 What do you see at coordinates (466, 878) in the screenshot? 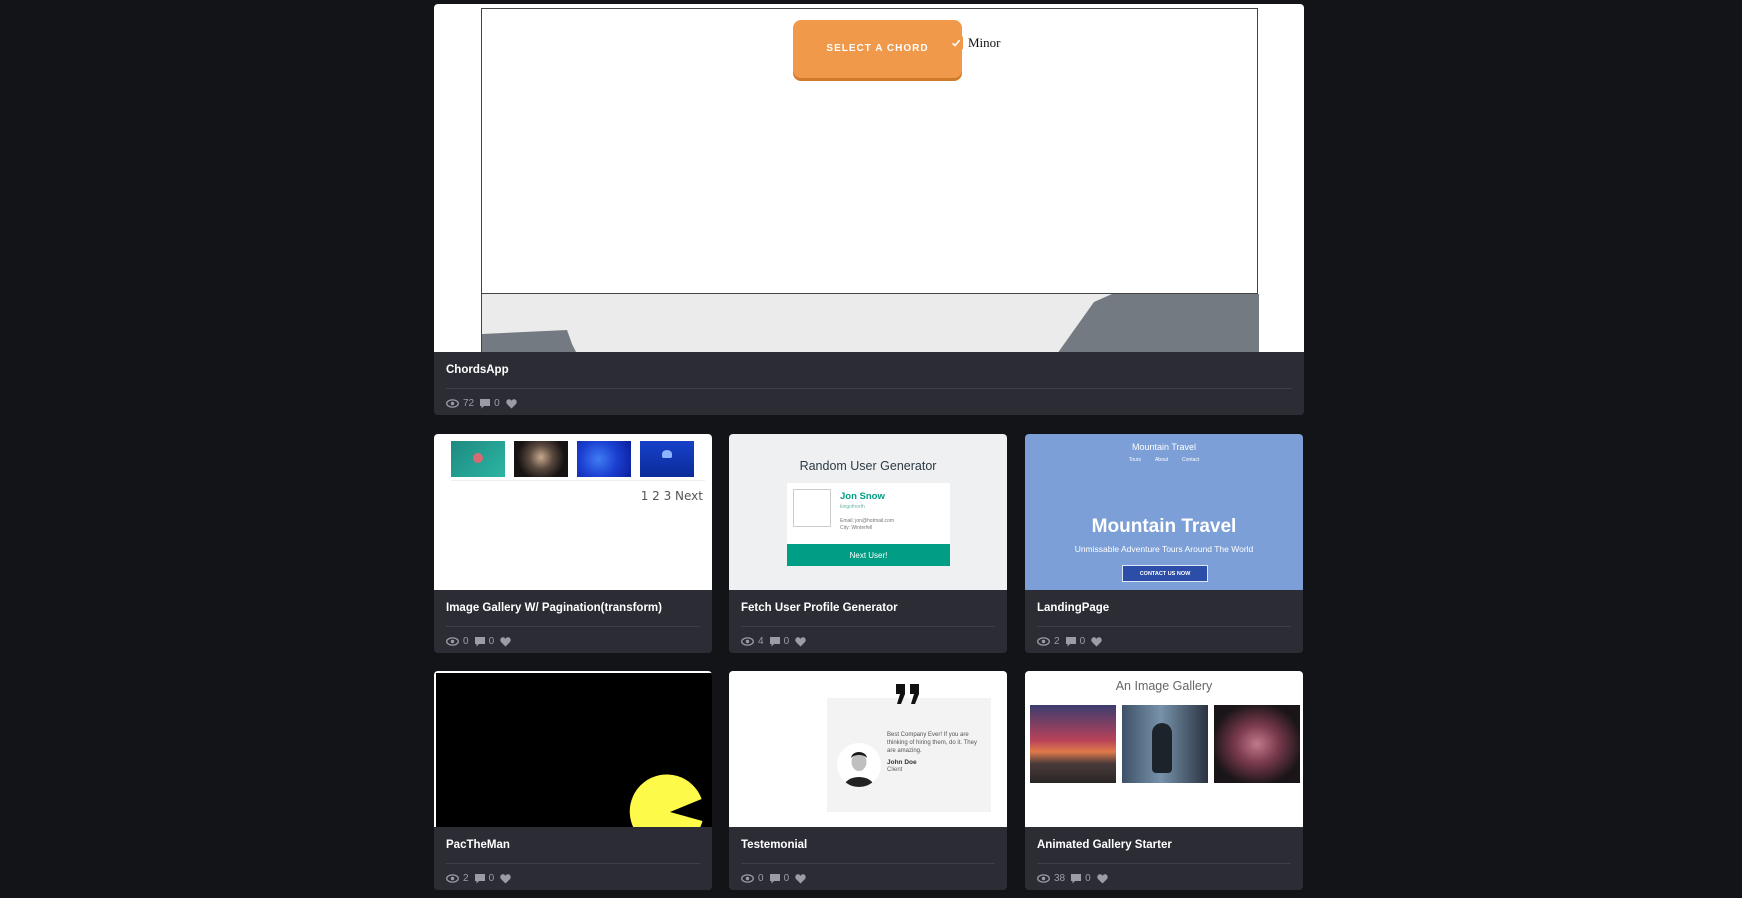
I see `views-count: 2` at bounding box center [466, 878].